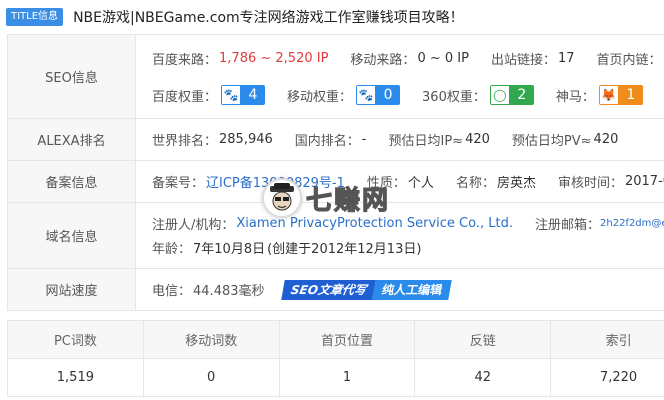  What do you see at coordinates (212, 140) in the screenshot?
I see `world-rank: 世界排名： 285,946` at bounding box center [212, 140].